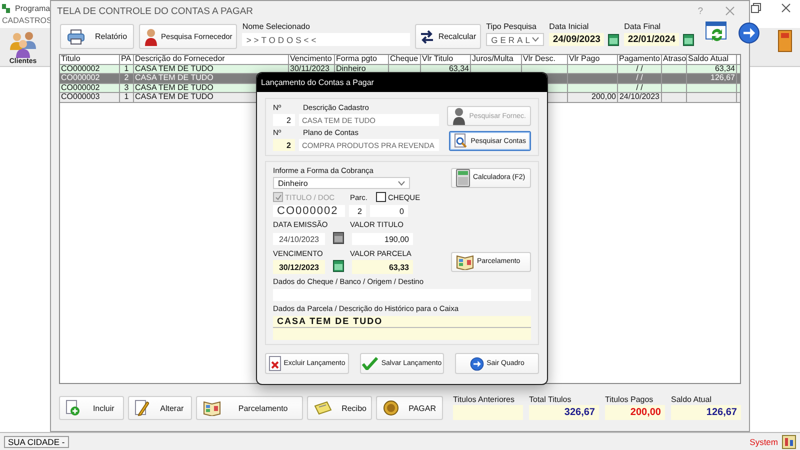 The image size is (800, 450). Describe the element at coordinates (91, 408) in the screenshot. I see `action-button: Incluir` at that location.